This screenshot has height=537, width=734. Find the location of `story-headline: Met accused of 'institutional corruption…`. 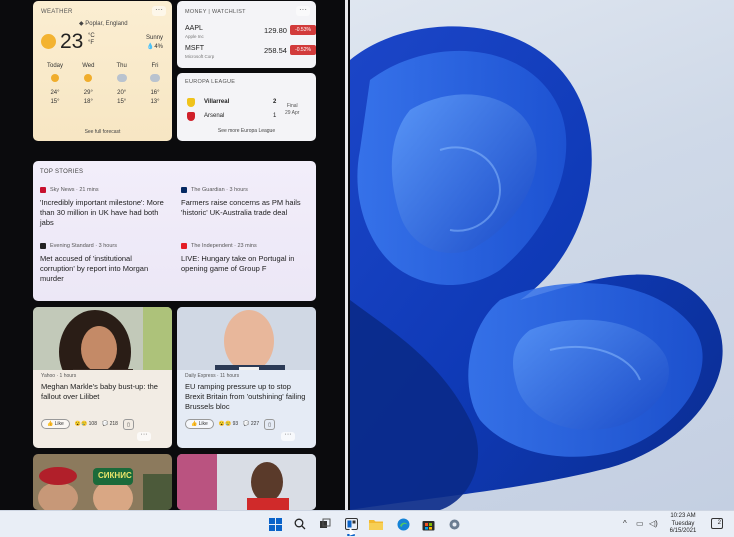

story-headline: Met accused of 'institutional corruption… is located at coordinates (104, 269).